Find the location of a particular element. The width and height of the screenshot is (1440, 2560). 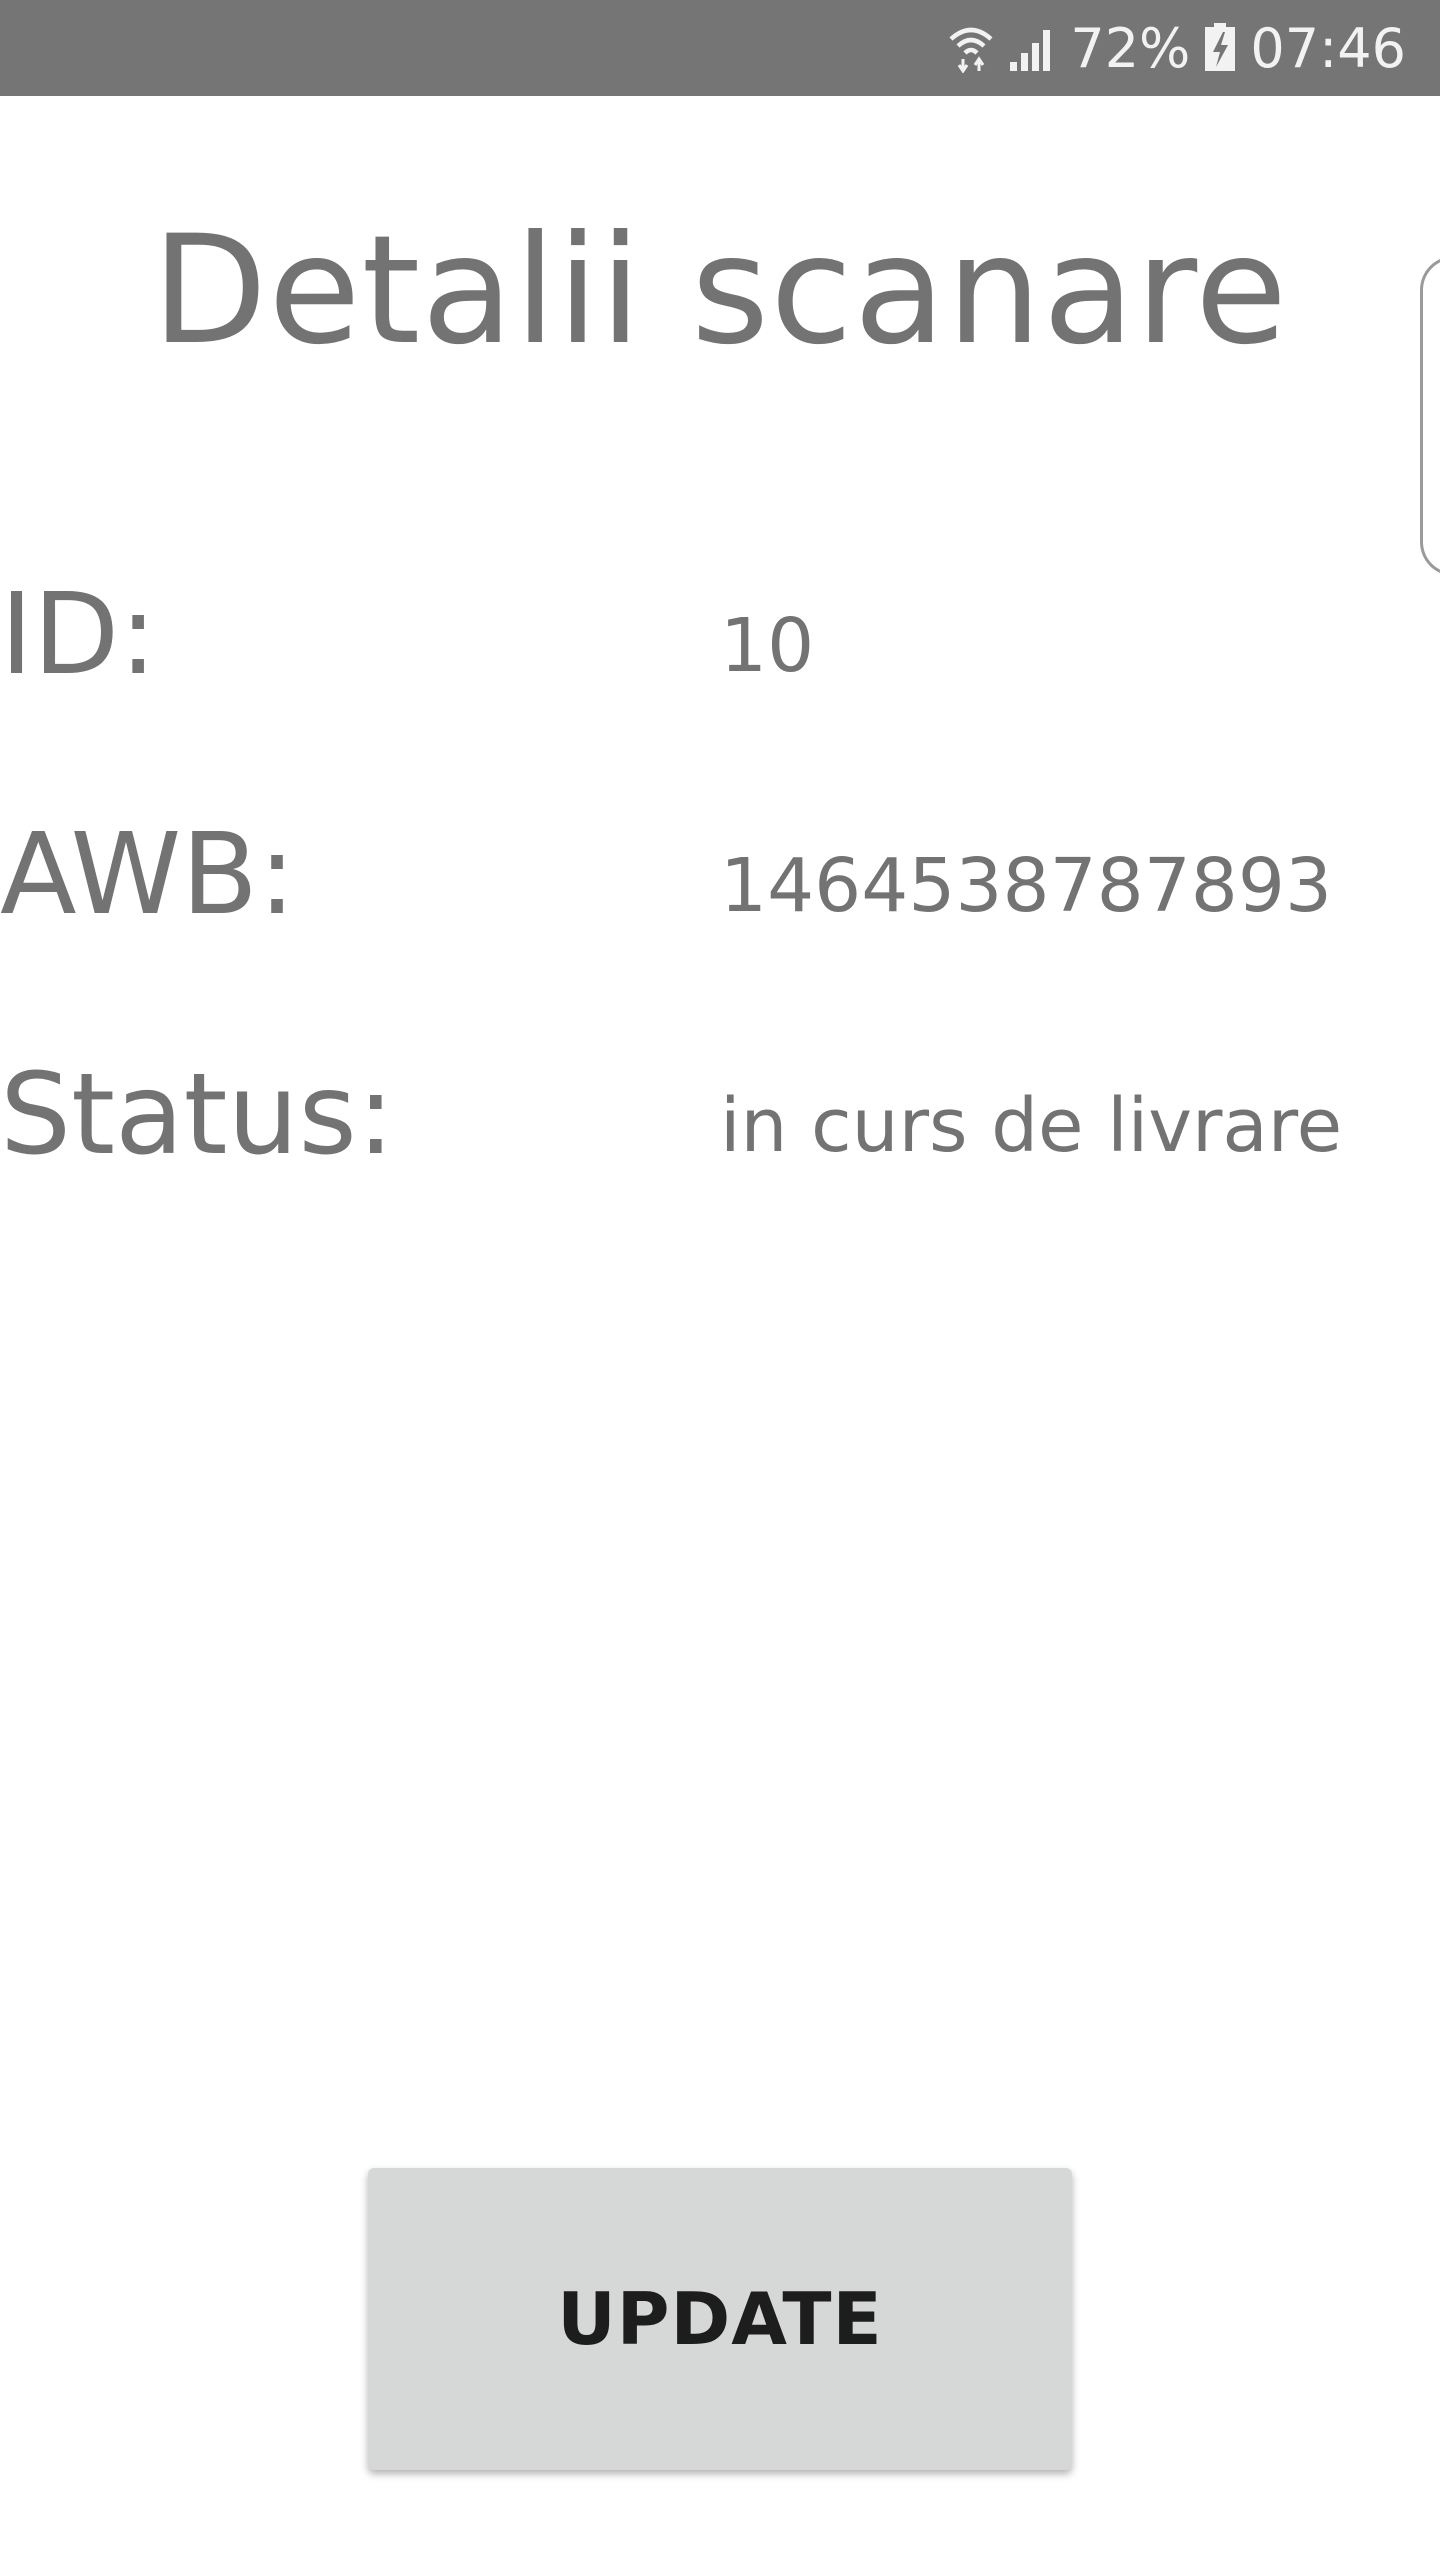

battery-charging-icon is located at coordinates (1220, 48).